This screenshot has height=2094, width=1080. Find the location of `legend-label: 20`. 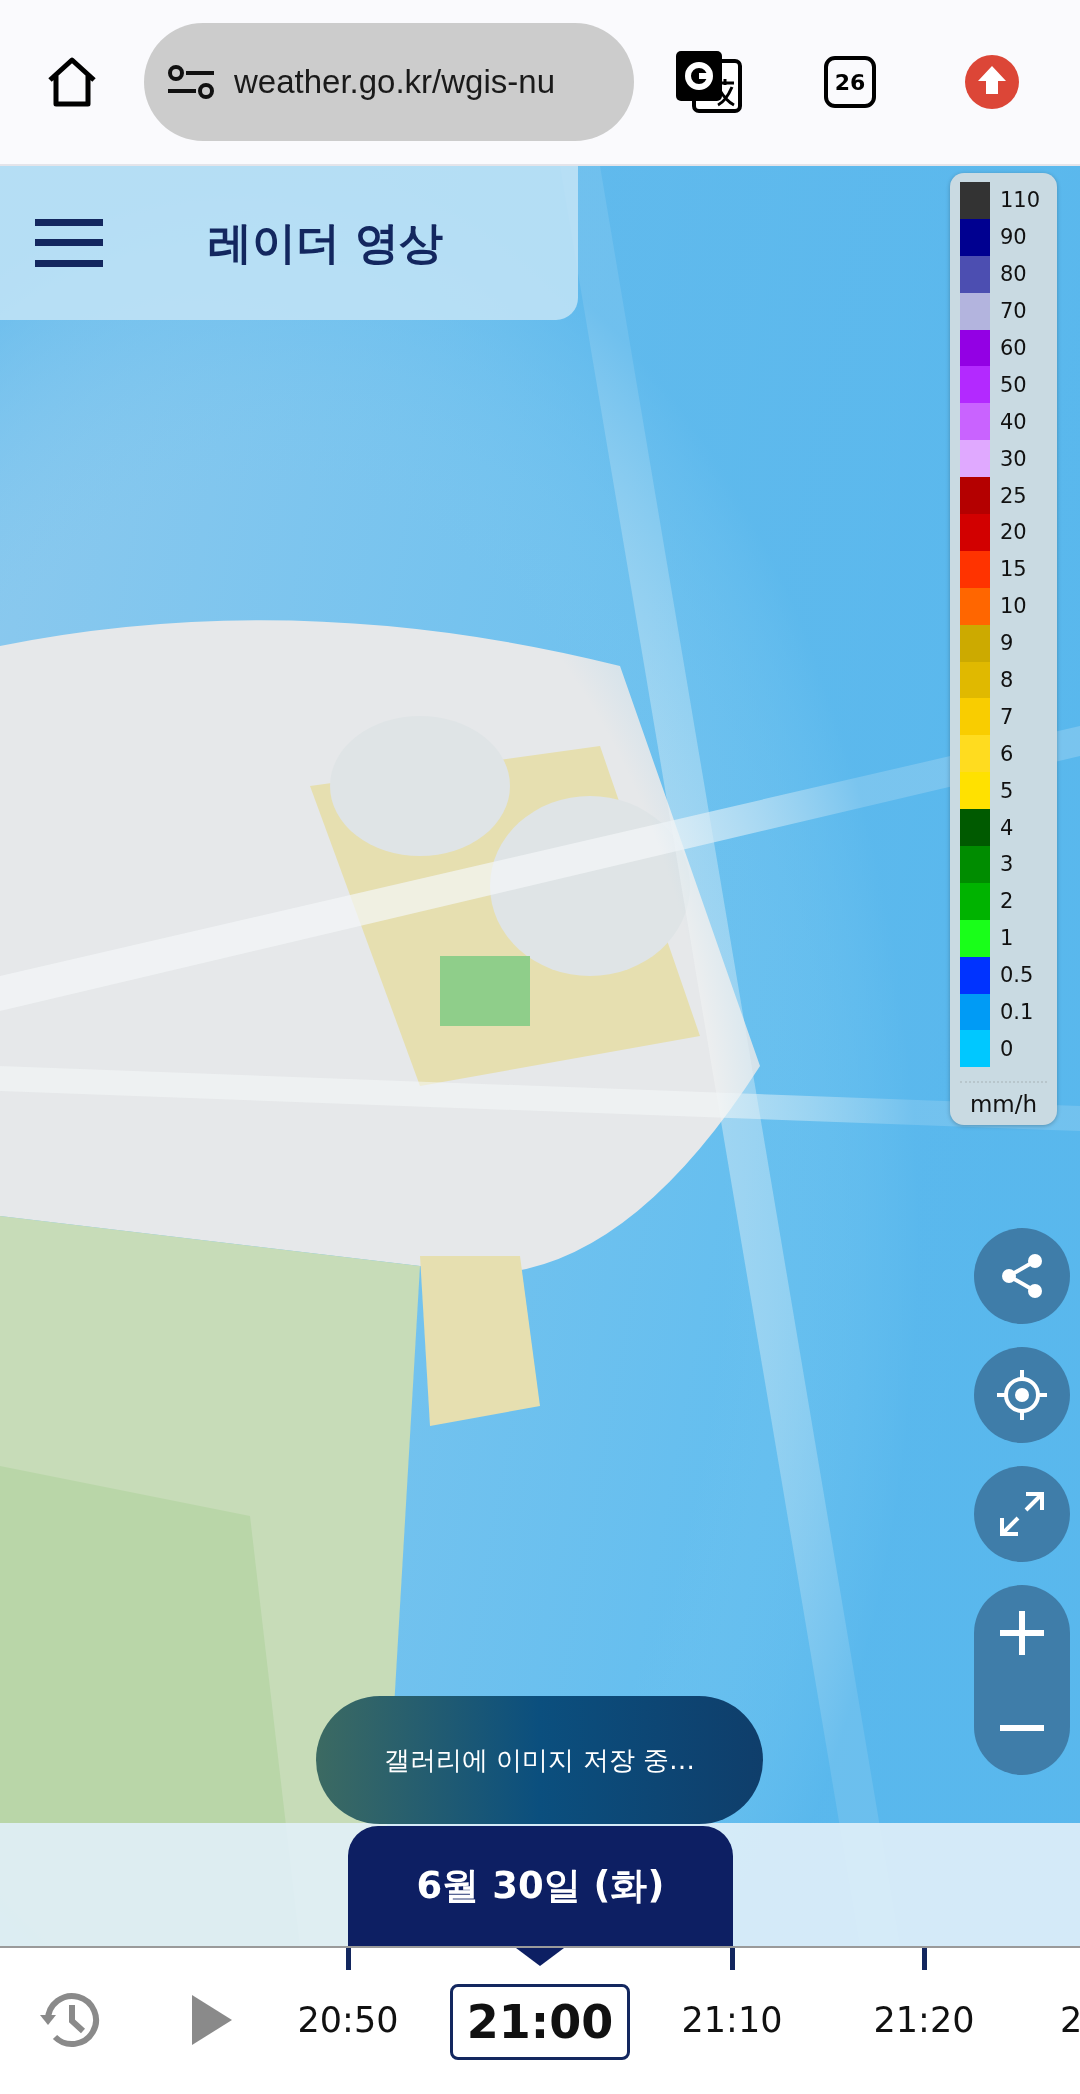

legend-label: 20 is located at coordinates (1013, 532).